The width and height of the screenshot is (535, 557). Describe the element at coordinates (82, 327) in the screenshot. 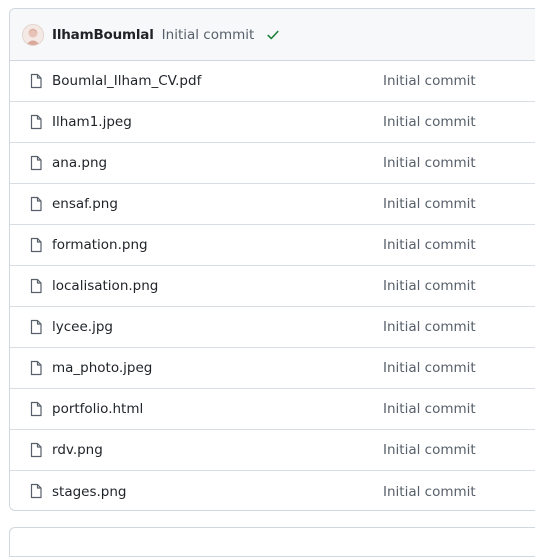

I see `file-name-link: lycee.jpg` at that location.